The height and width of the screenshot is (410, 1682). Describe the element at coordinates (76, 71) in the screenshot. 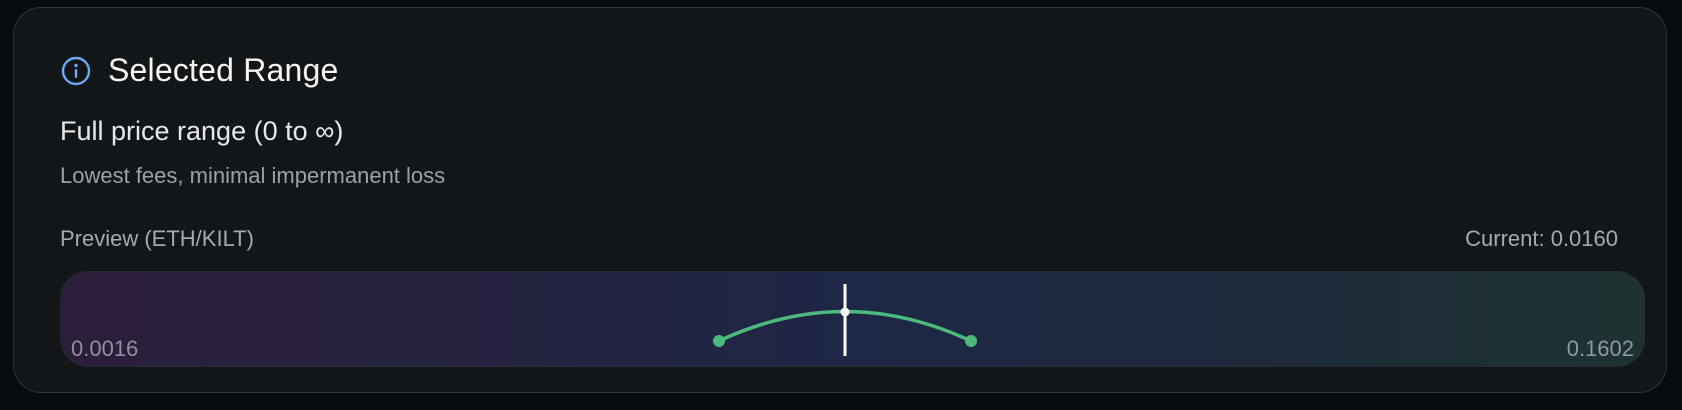

I see `info-icon` at that location.